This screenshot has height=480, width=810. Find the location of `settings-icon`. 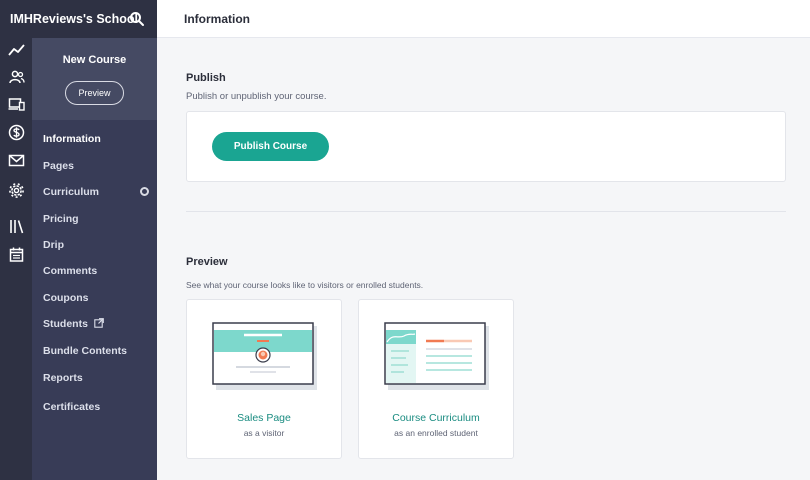

settings-icon is located at coordinates (16, 190).